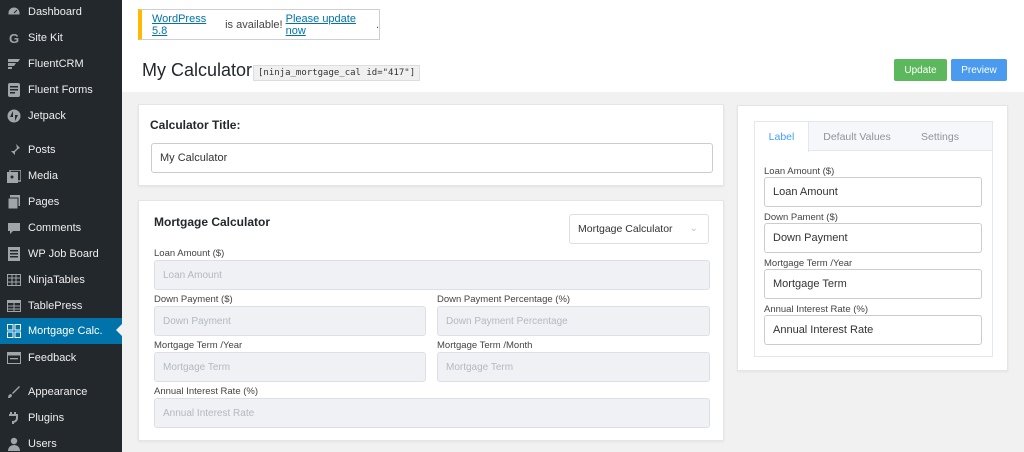 Image resolution: width=1024 pixels, height=452 pixels. I want to click on sidebar-item-label: Mortgage Calc., so click(65, 331).